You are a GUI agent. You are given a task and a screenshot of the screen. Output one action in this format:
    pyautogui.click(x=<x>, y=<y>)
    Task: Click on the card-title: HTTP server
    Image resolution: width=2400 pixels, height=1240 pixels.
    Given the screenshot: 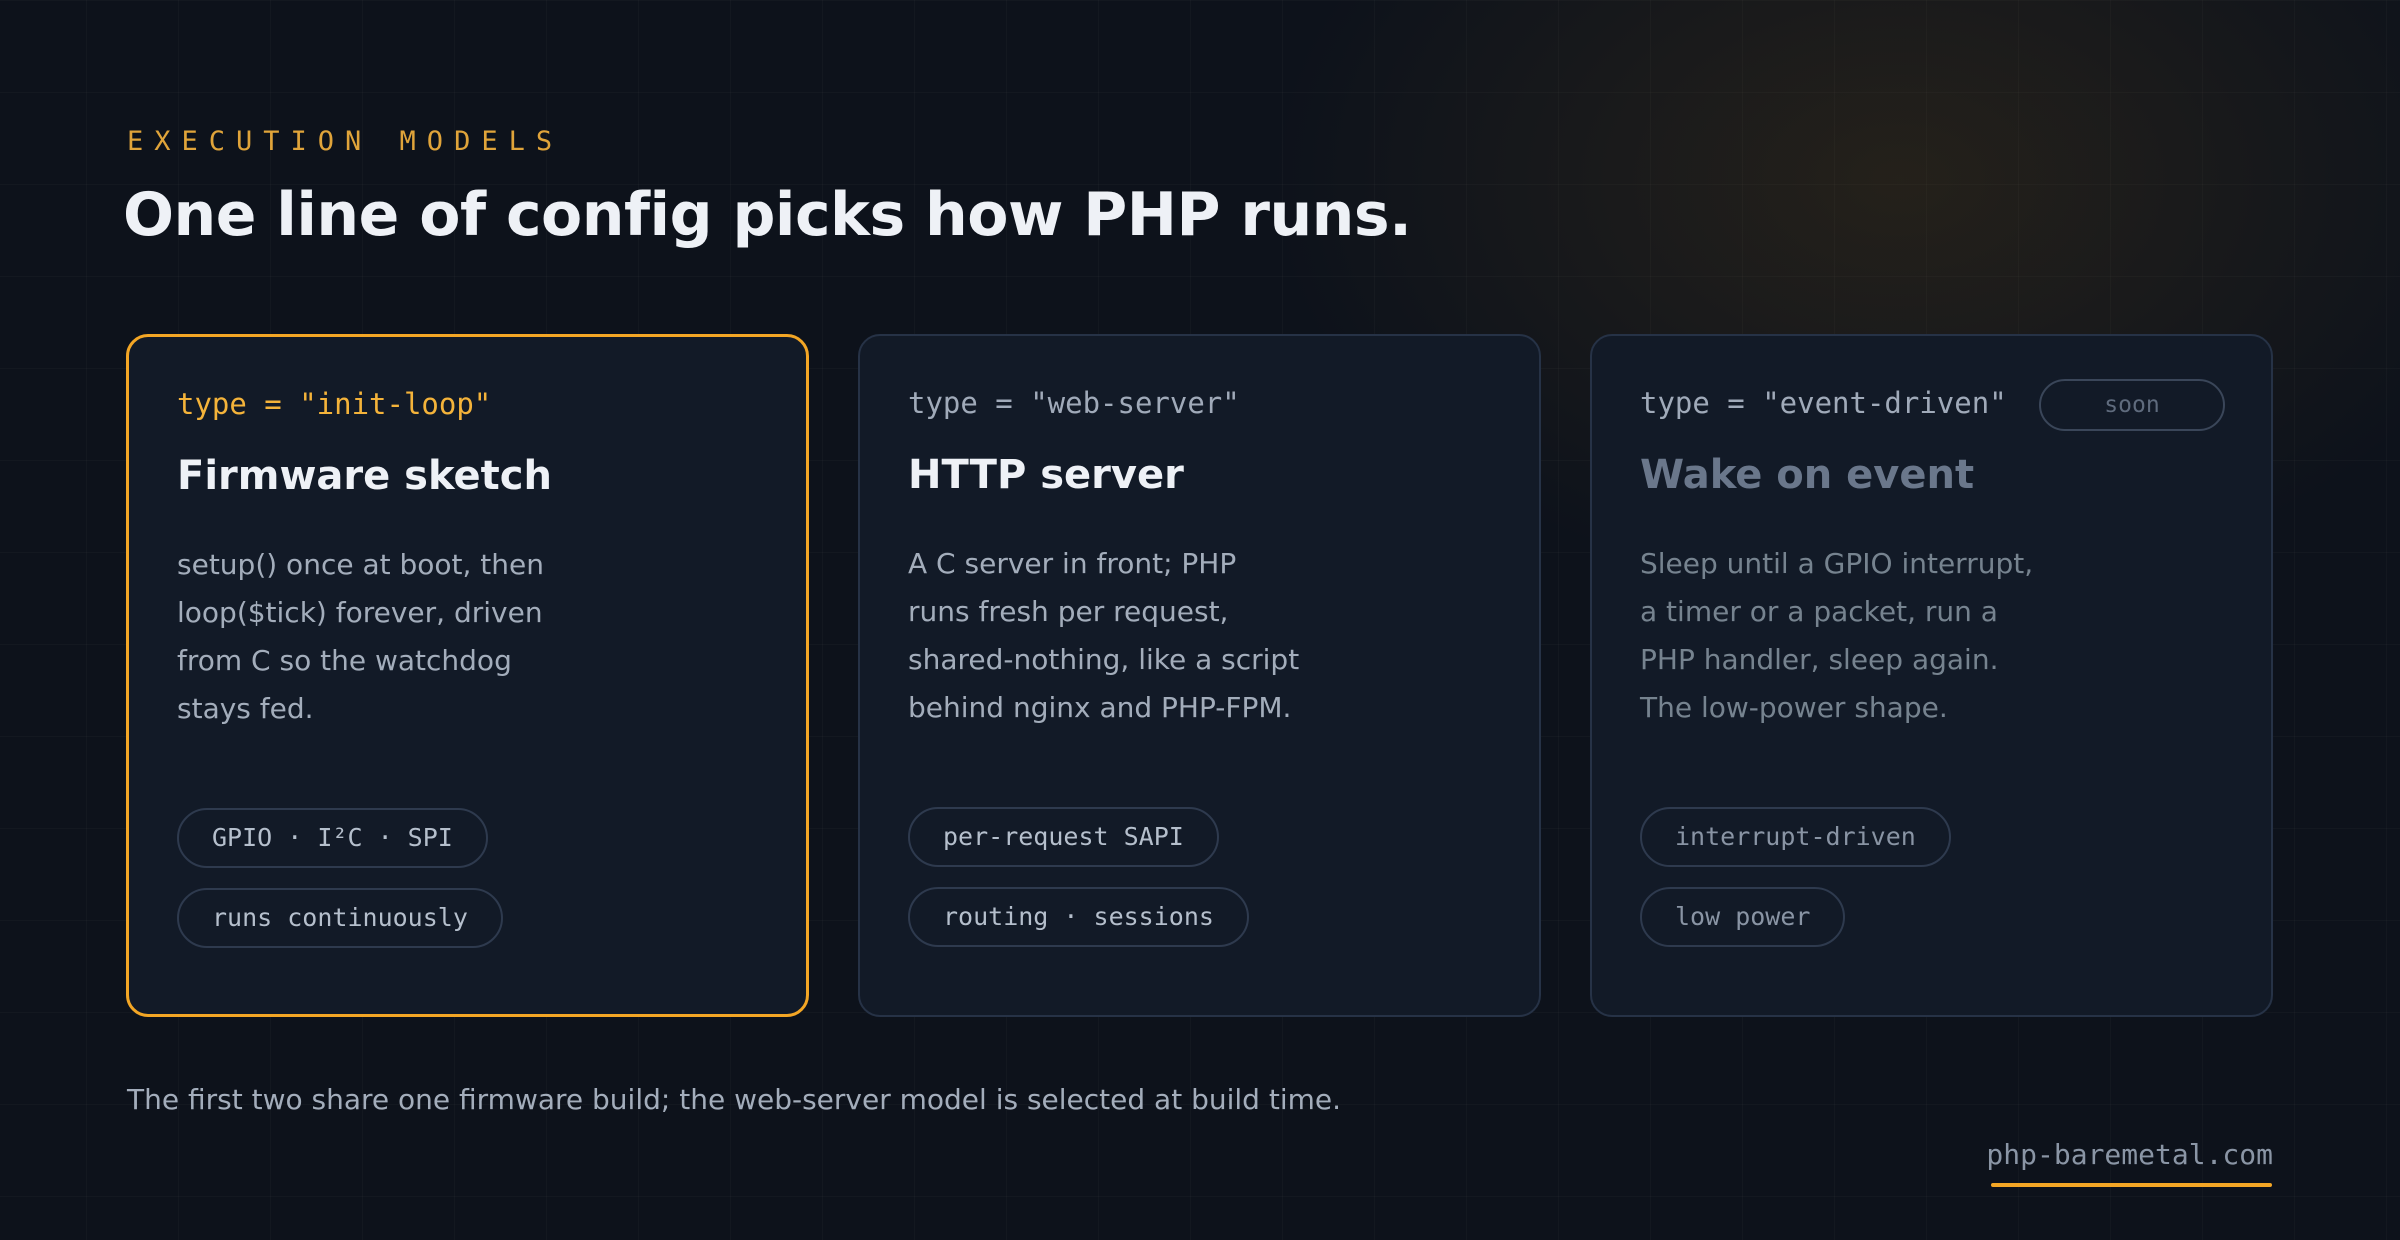 What is the action you would take?
    pyautogui.click(x=1046, y=475)
    